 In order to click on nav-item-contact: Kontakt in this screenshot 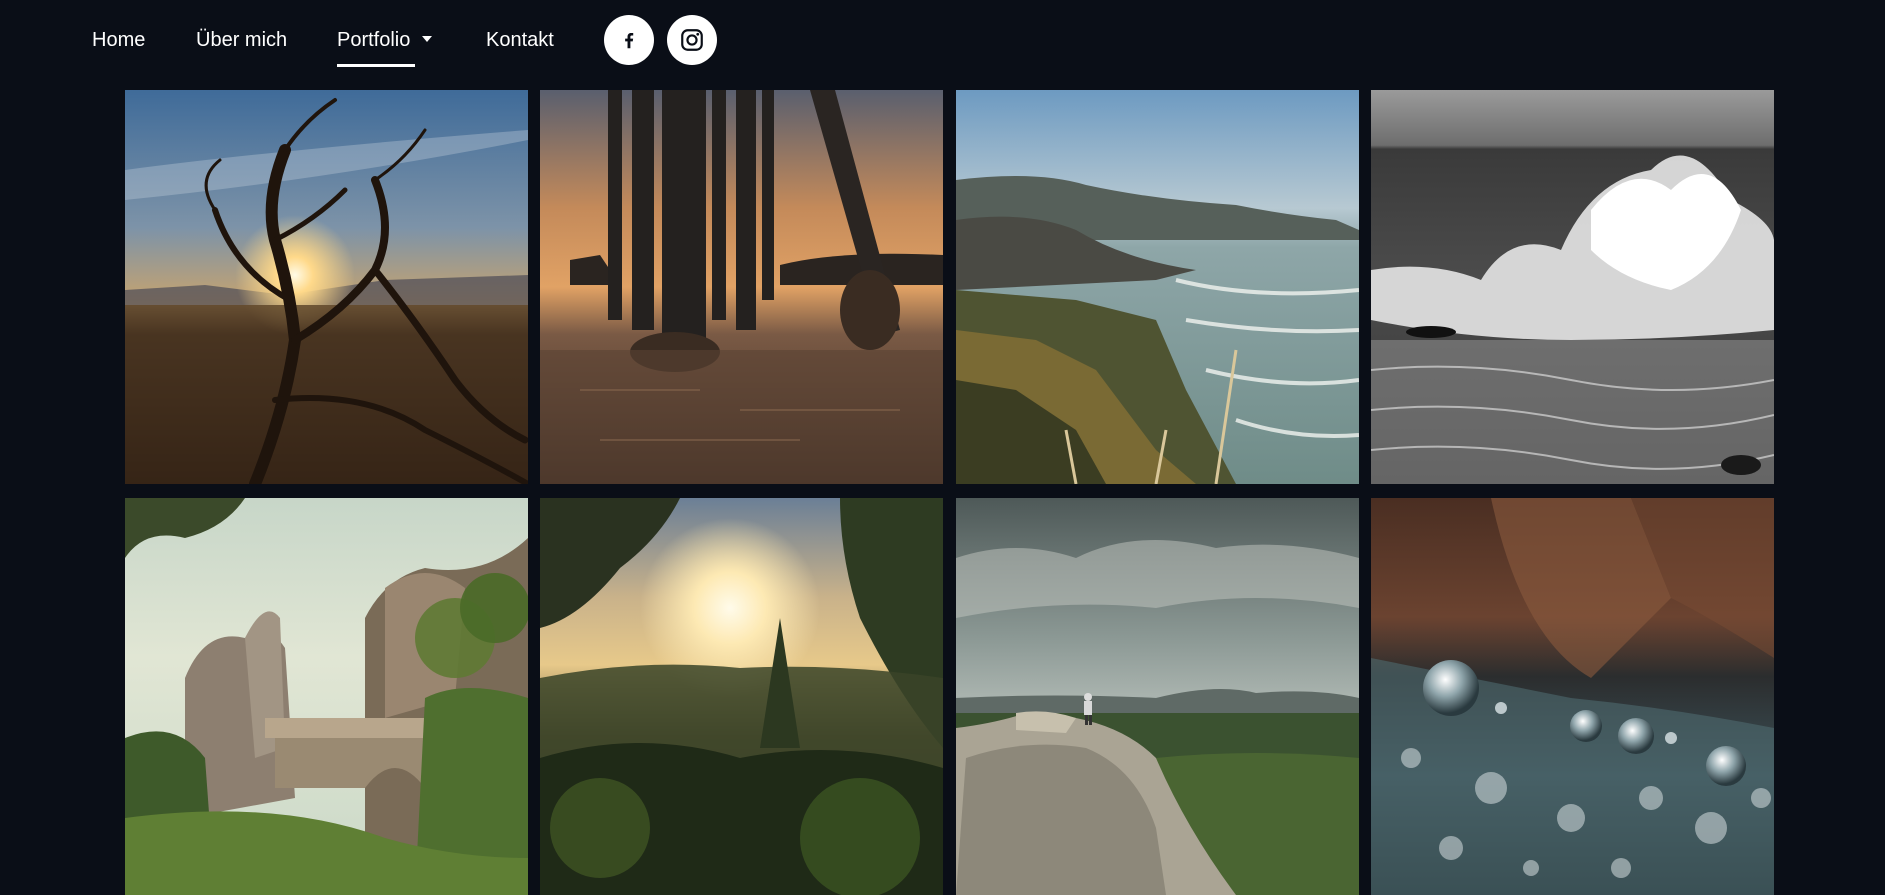, I will do `click(520, 40)`.